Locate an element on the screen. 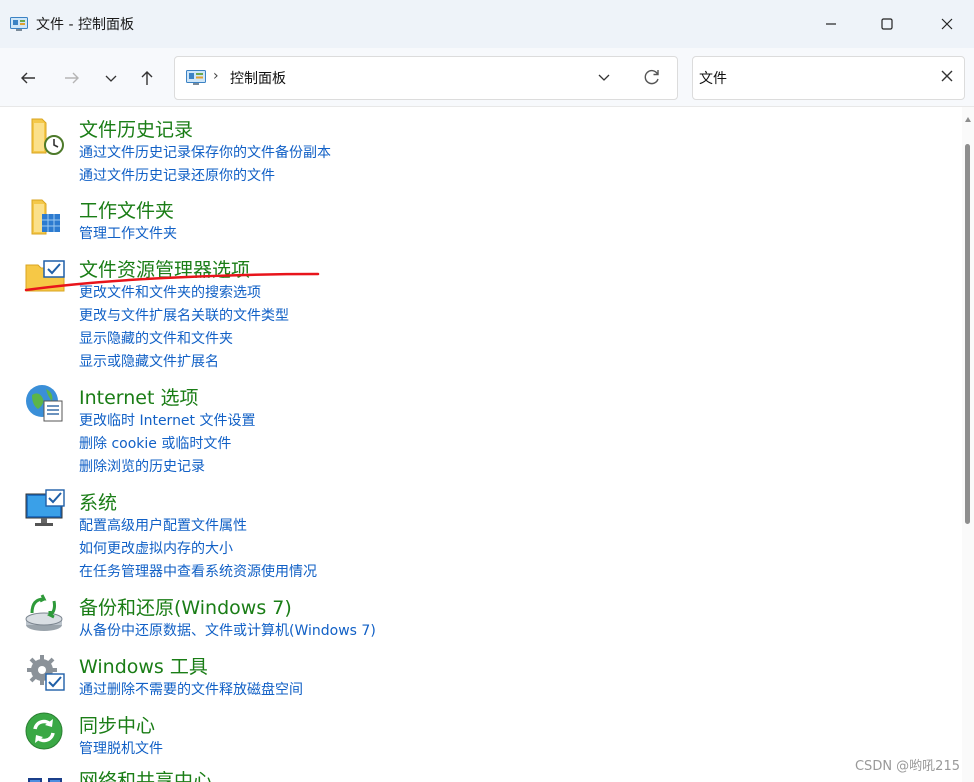 The height and width of the screenshot is (782, 974). explorer-options-icon is located at coordinates (45, 276).